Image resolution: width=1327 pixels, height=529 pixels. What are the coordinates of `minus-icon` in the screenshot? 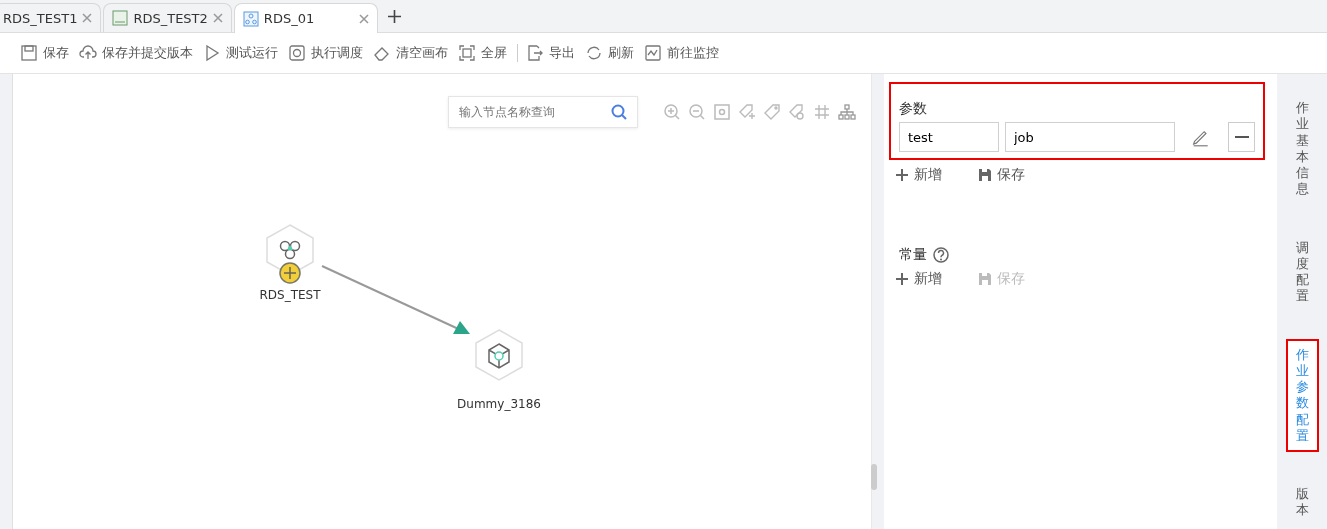 It's located at (1241, 137).